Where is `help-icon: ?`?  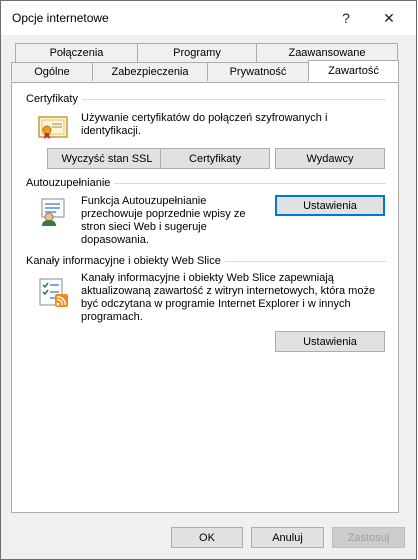 help-icon: ? is located at coordinates (346, 18).